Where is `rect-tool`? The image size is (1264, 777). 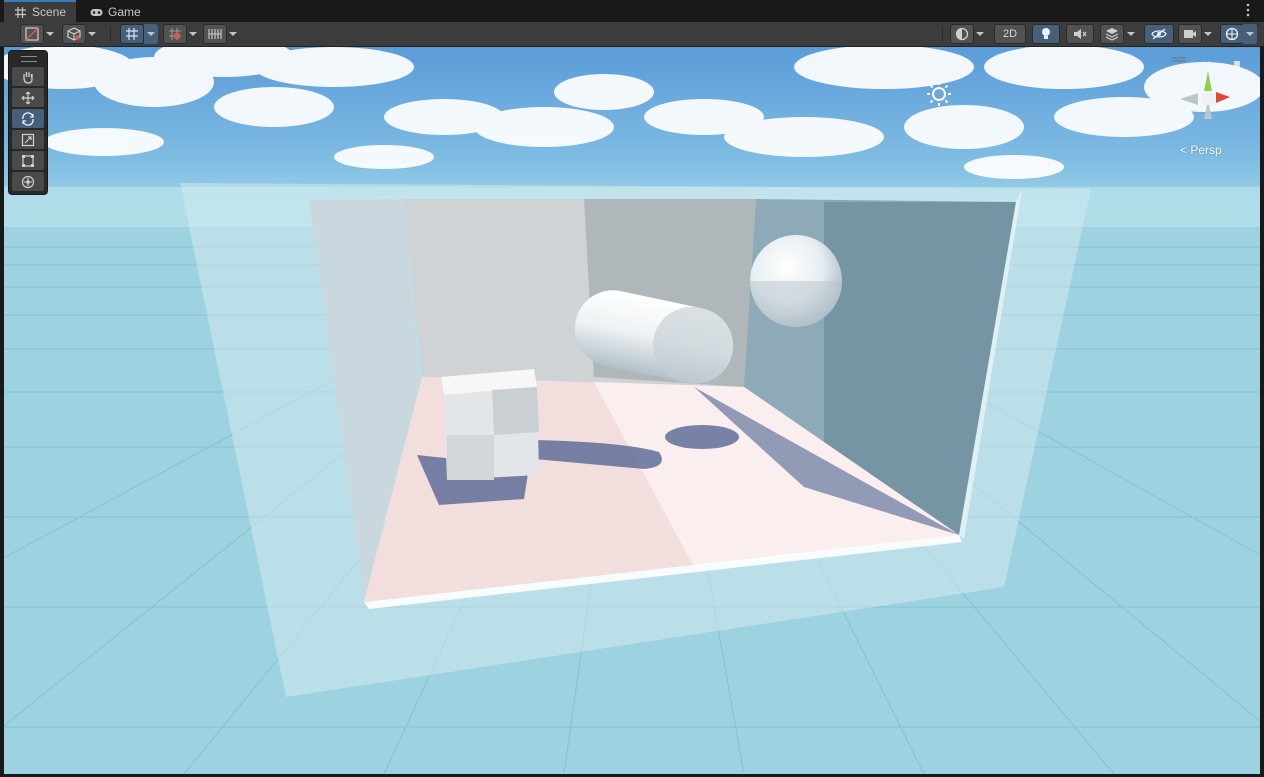 rect-tool is located at coordinates (28, 160).